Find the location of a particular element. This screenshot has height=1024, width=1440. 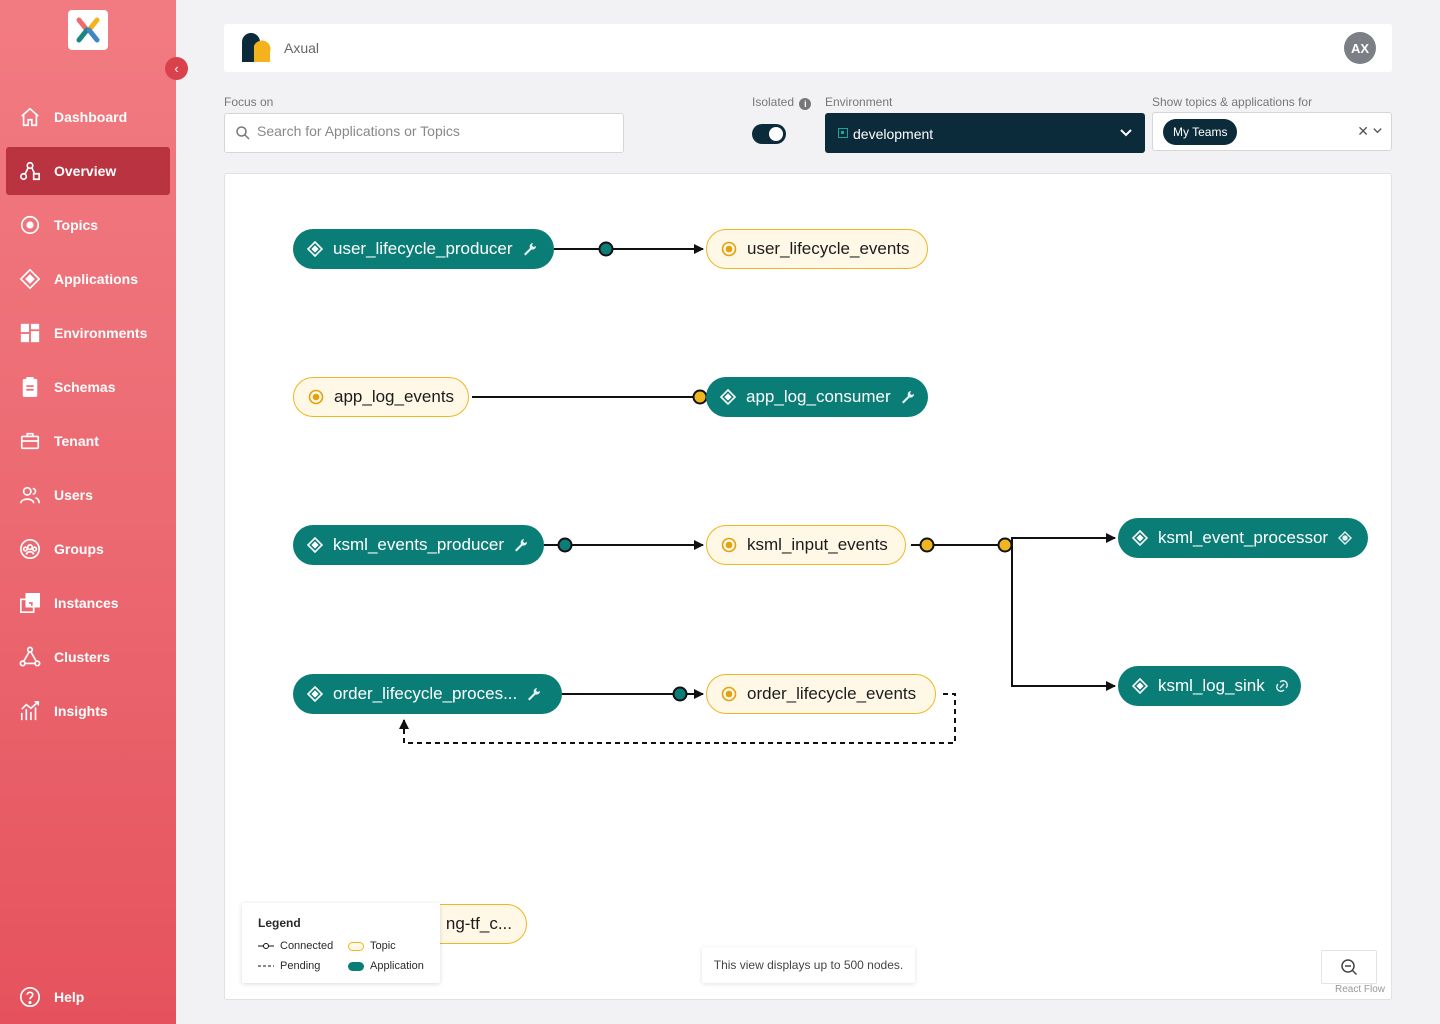

node-ksml-event-processor: ksml_event_processor is located at coordinates (1243, 538).